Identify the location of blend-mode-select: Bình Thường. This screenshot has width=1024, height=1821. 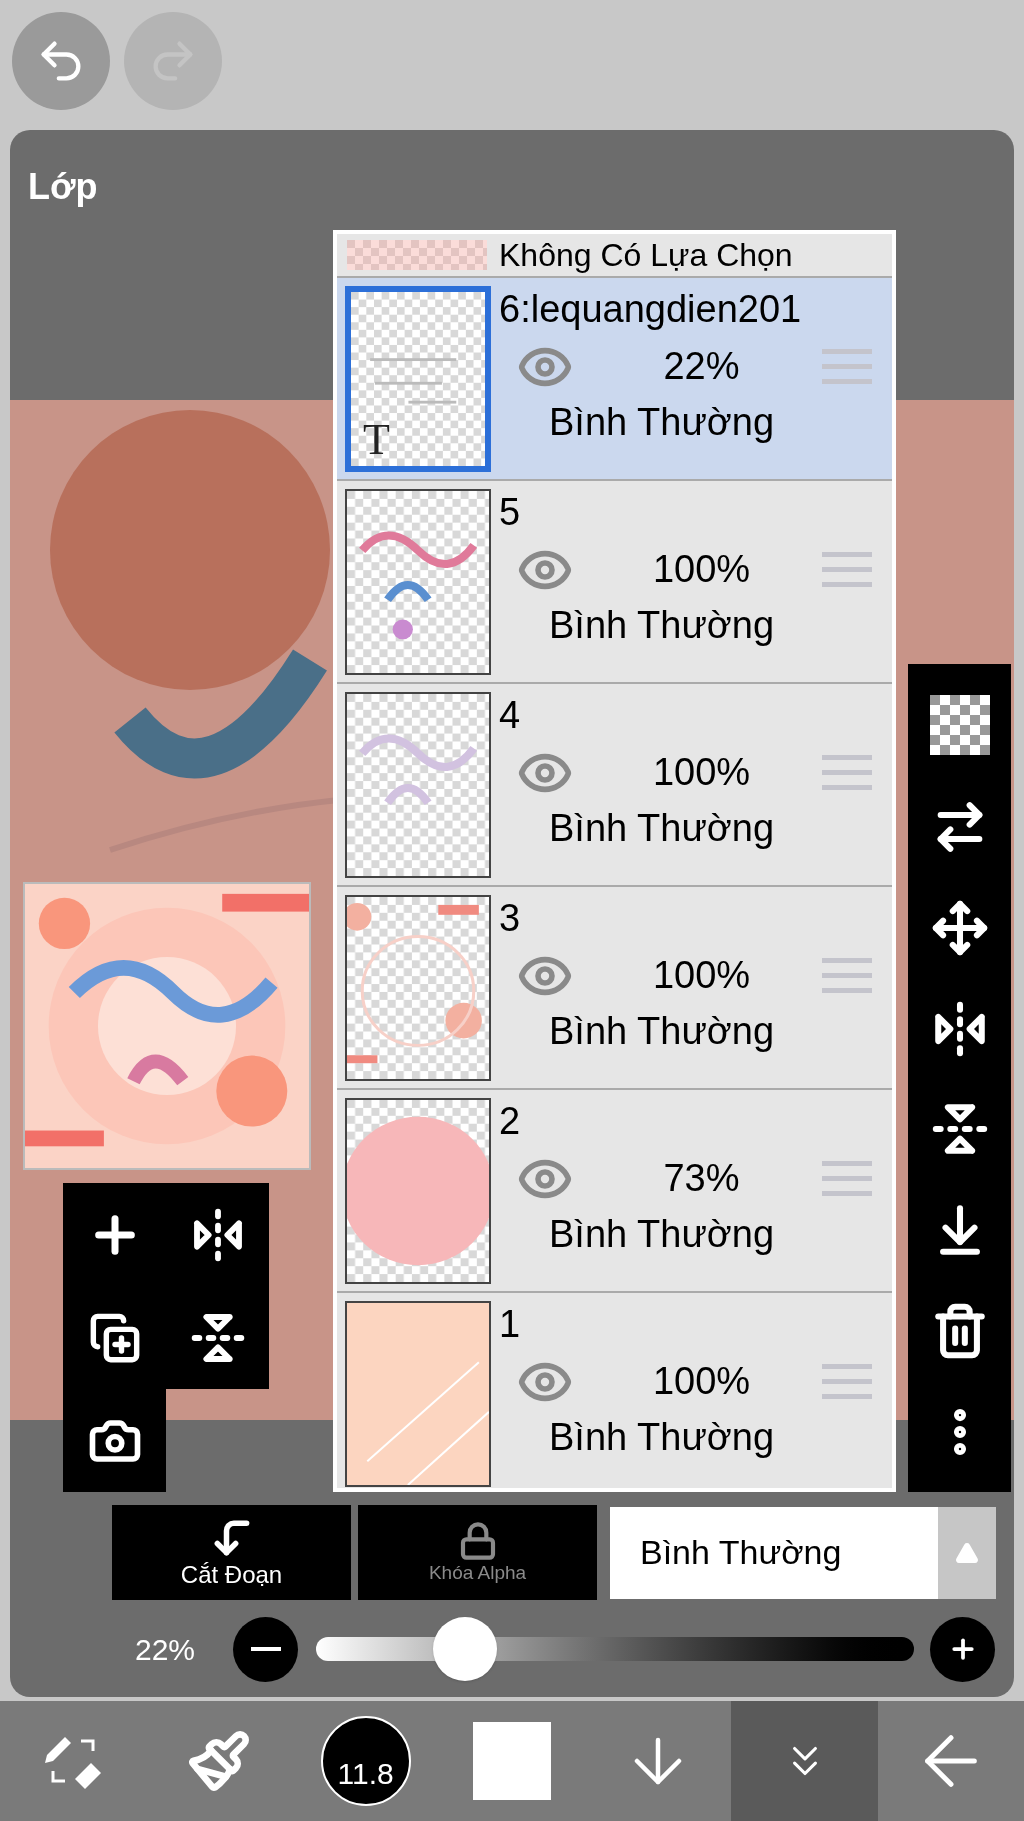
(803, 1552).